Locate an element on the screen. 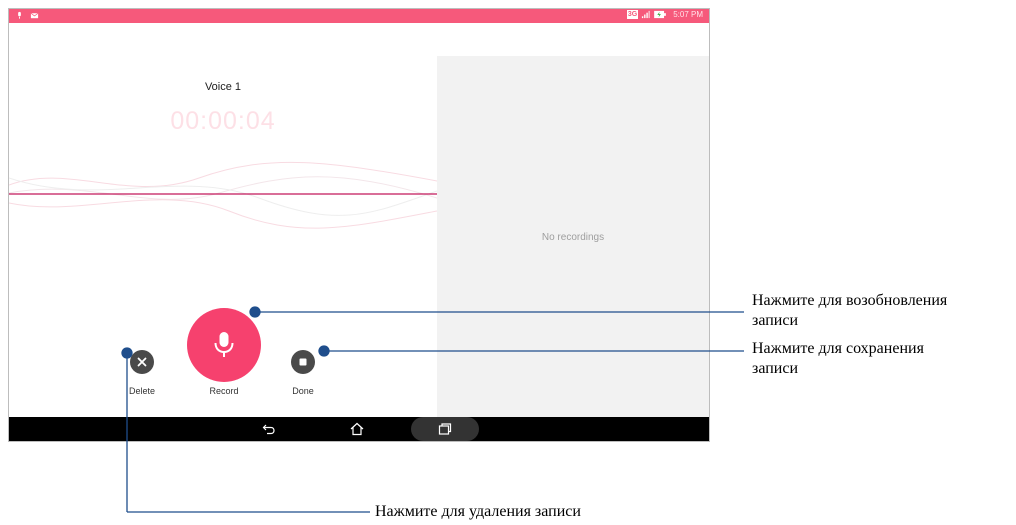  microphone-icon is located at coordinates (224, 344).